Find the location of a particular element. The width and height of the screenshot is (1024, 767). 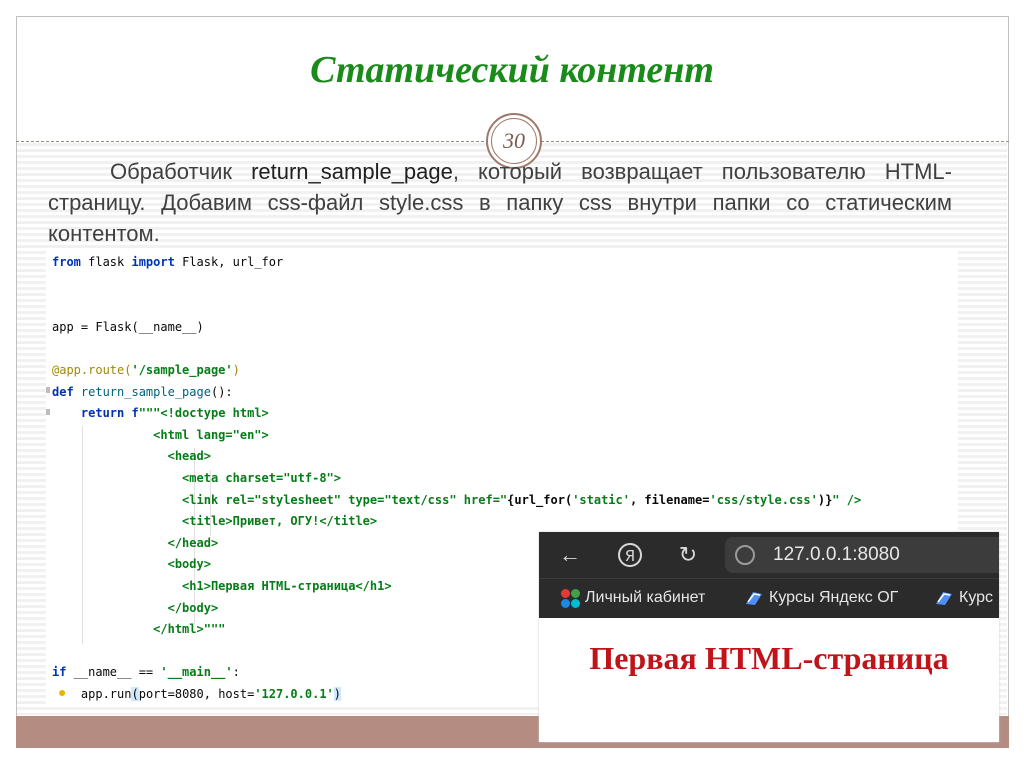

lightbulb-icon: ● is located at coordinates (62, 692).